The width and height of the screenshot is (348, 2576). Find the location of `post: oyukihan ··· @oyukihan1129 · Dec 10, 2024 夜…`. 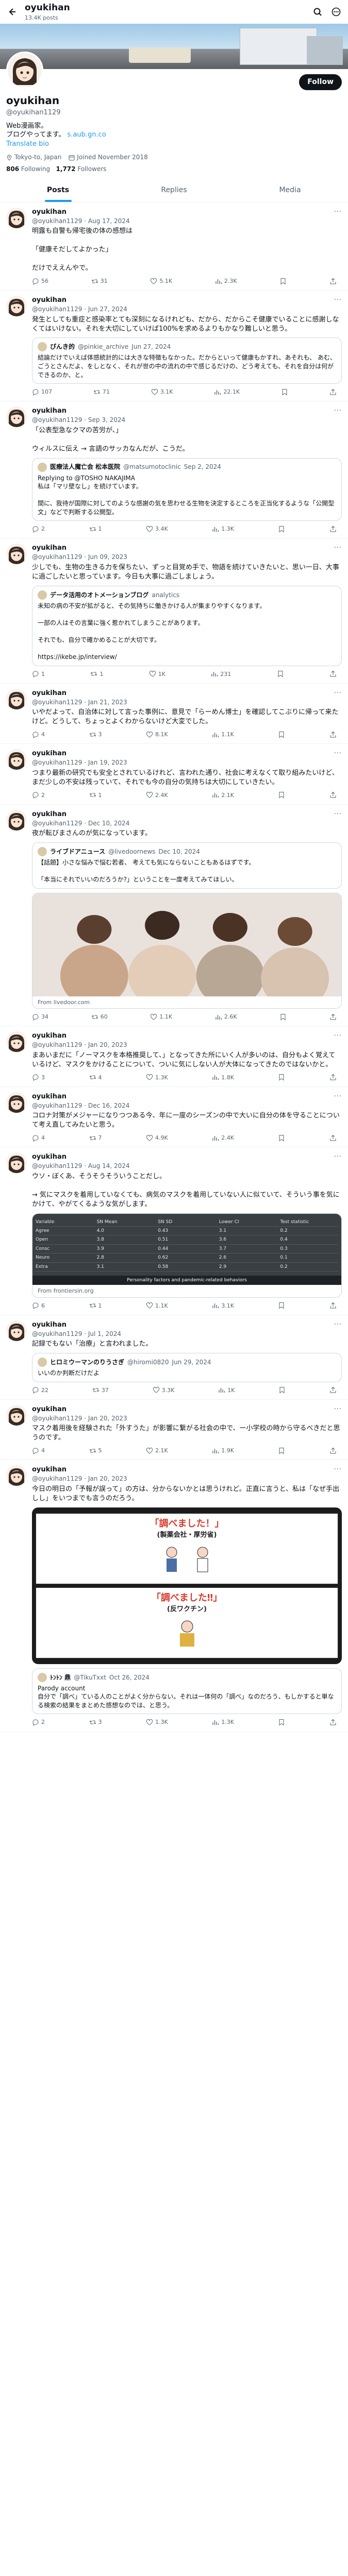

post: oyukihan ··· @oyukihan1129 · Dec 10, 2024 夜… is located at coordinates (174, 916).